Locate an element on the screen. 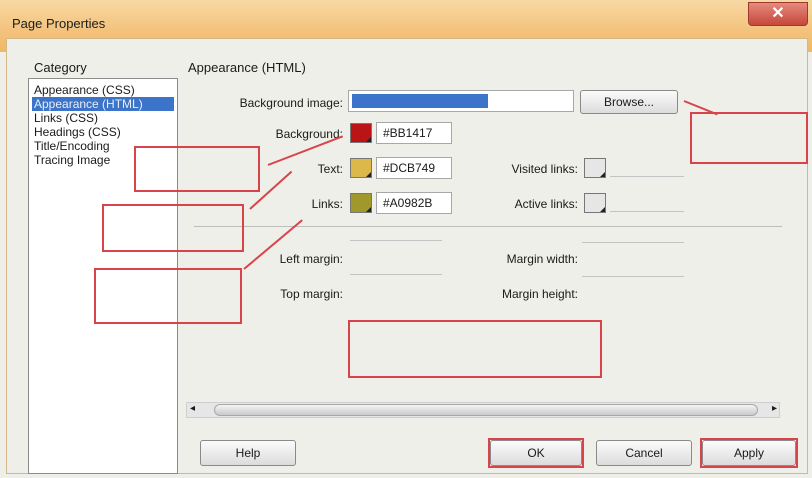  text-color-swatch is located at coordinates (361, 168).